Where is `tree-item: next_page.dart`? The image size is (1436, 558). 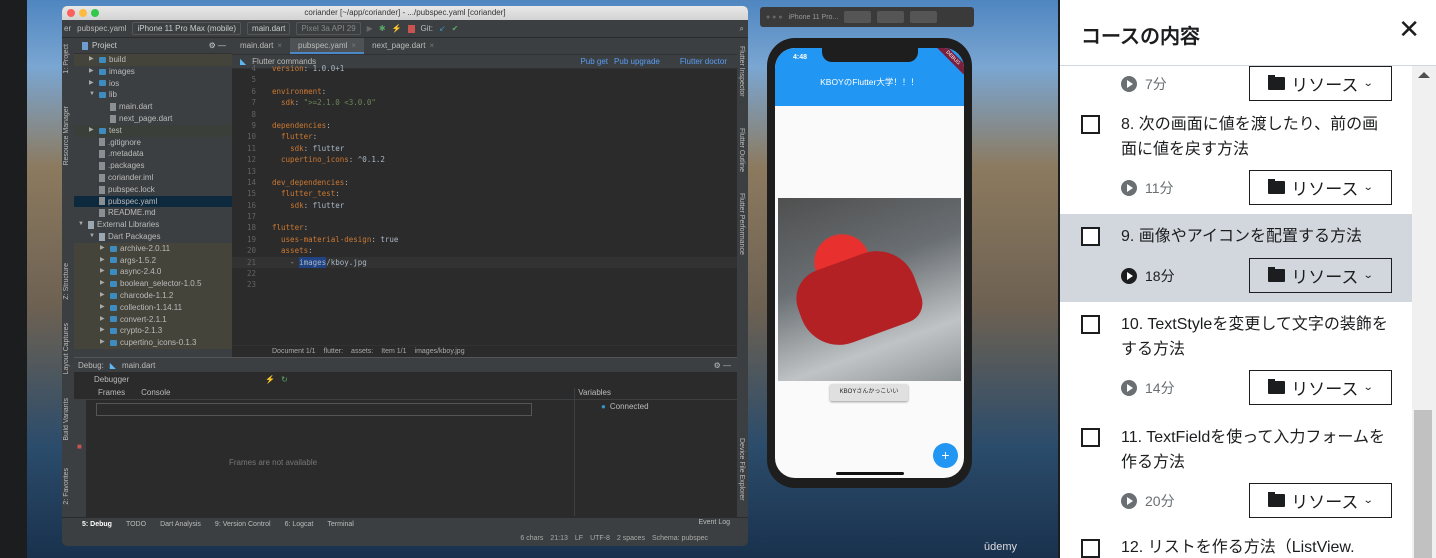
tree-item: next_page.dart is located at coordinates (153, 119).